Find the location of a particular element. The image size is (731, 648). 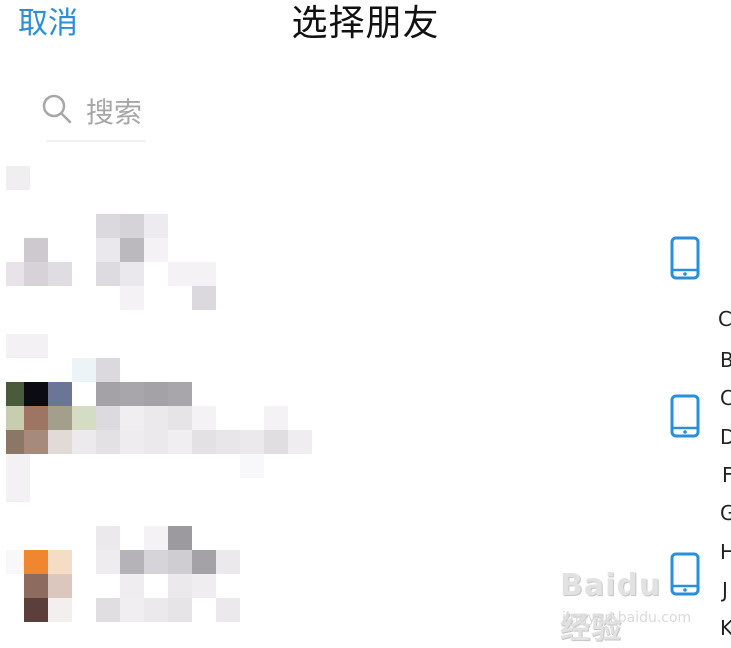

index-letter: B is located at coordinates (725, 360).